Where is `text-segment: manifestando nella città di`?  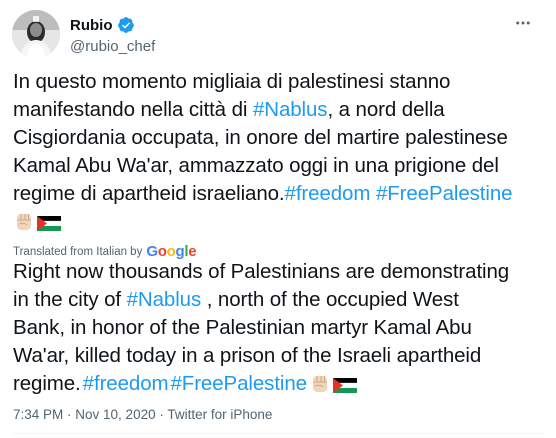 text-segment: manifestando nella città di is located at coordinates (133, 109).